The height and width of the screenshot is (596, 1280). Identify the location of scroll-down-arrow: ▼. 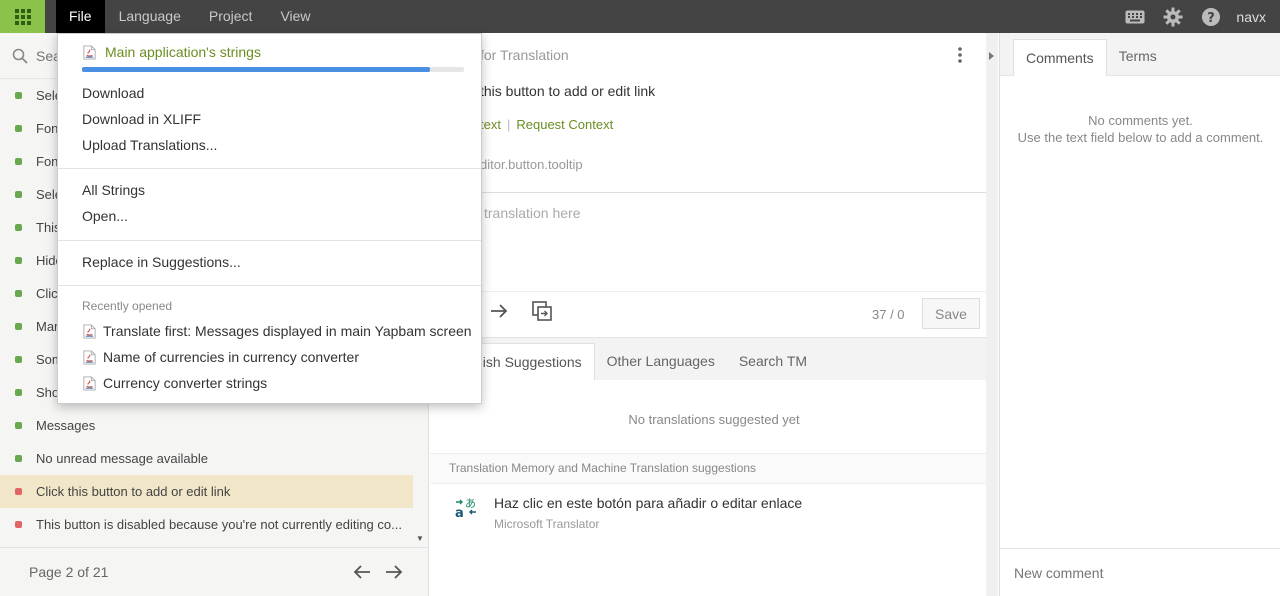
(420, 538).